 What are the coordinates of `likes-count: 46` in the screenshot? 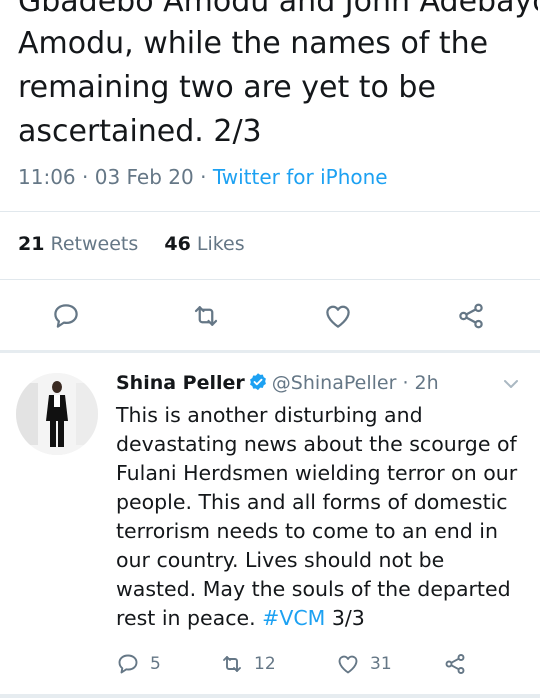 It's located at (177, 244).